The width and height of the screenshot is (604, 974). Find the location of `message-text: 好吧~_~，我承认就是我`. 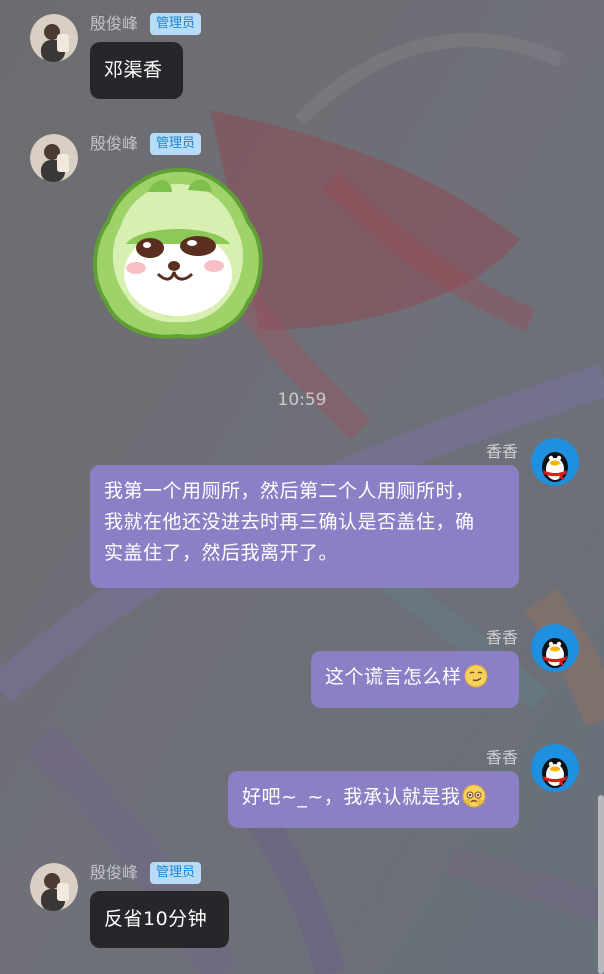

message-text: 好吧~_~，我承认就是我 is located at coordinates (351, 797).